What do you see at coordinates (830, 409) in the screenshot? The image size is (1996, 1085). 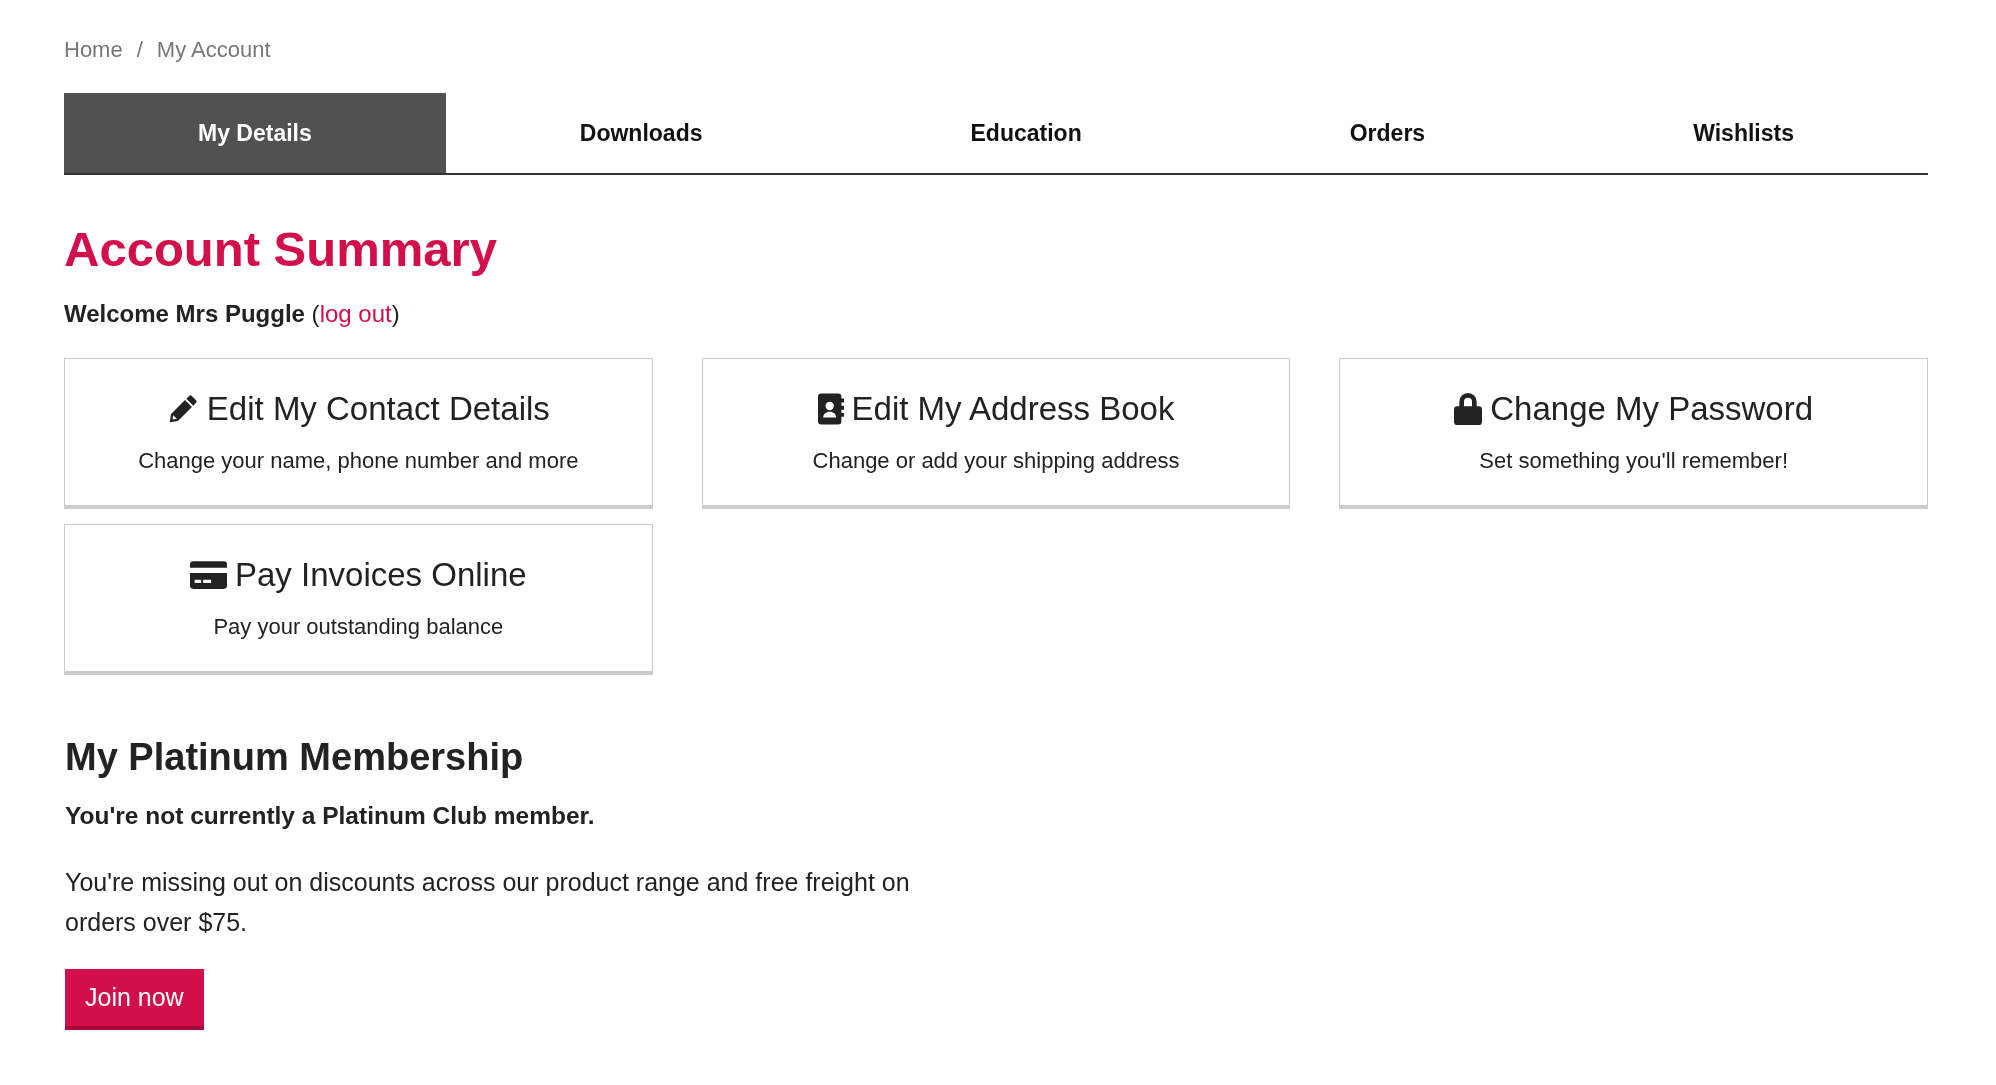 I see `address-book-icon` at bounding box center [830, 409].